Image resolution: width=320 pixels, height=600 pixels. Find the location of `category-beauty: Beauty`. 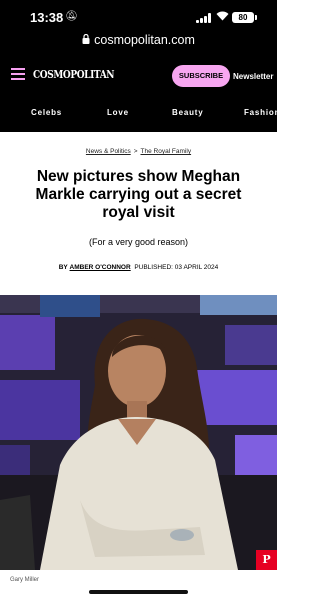

category-beauty: Beauty is located at coordinates (187, 112).